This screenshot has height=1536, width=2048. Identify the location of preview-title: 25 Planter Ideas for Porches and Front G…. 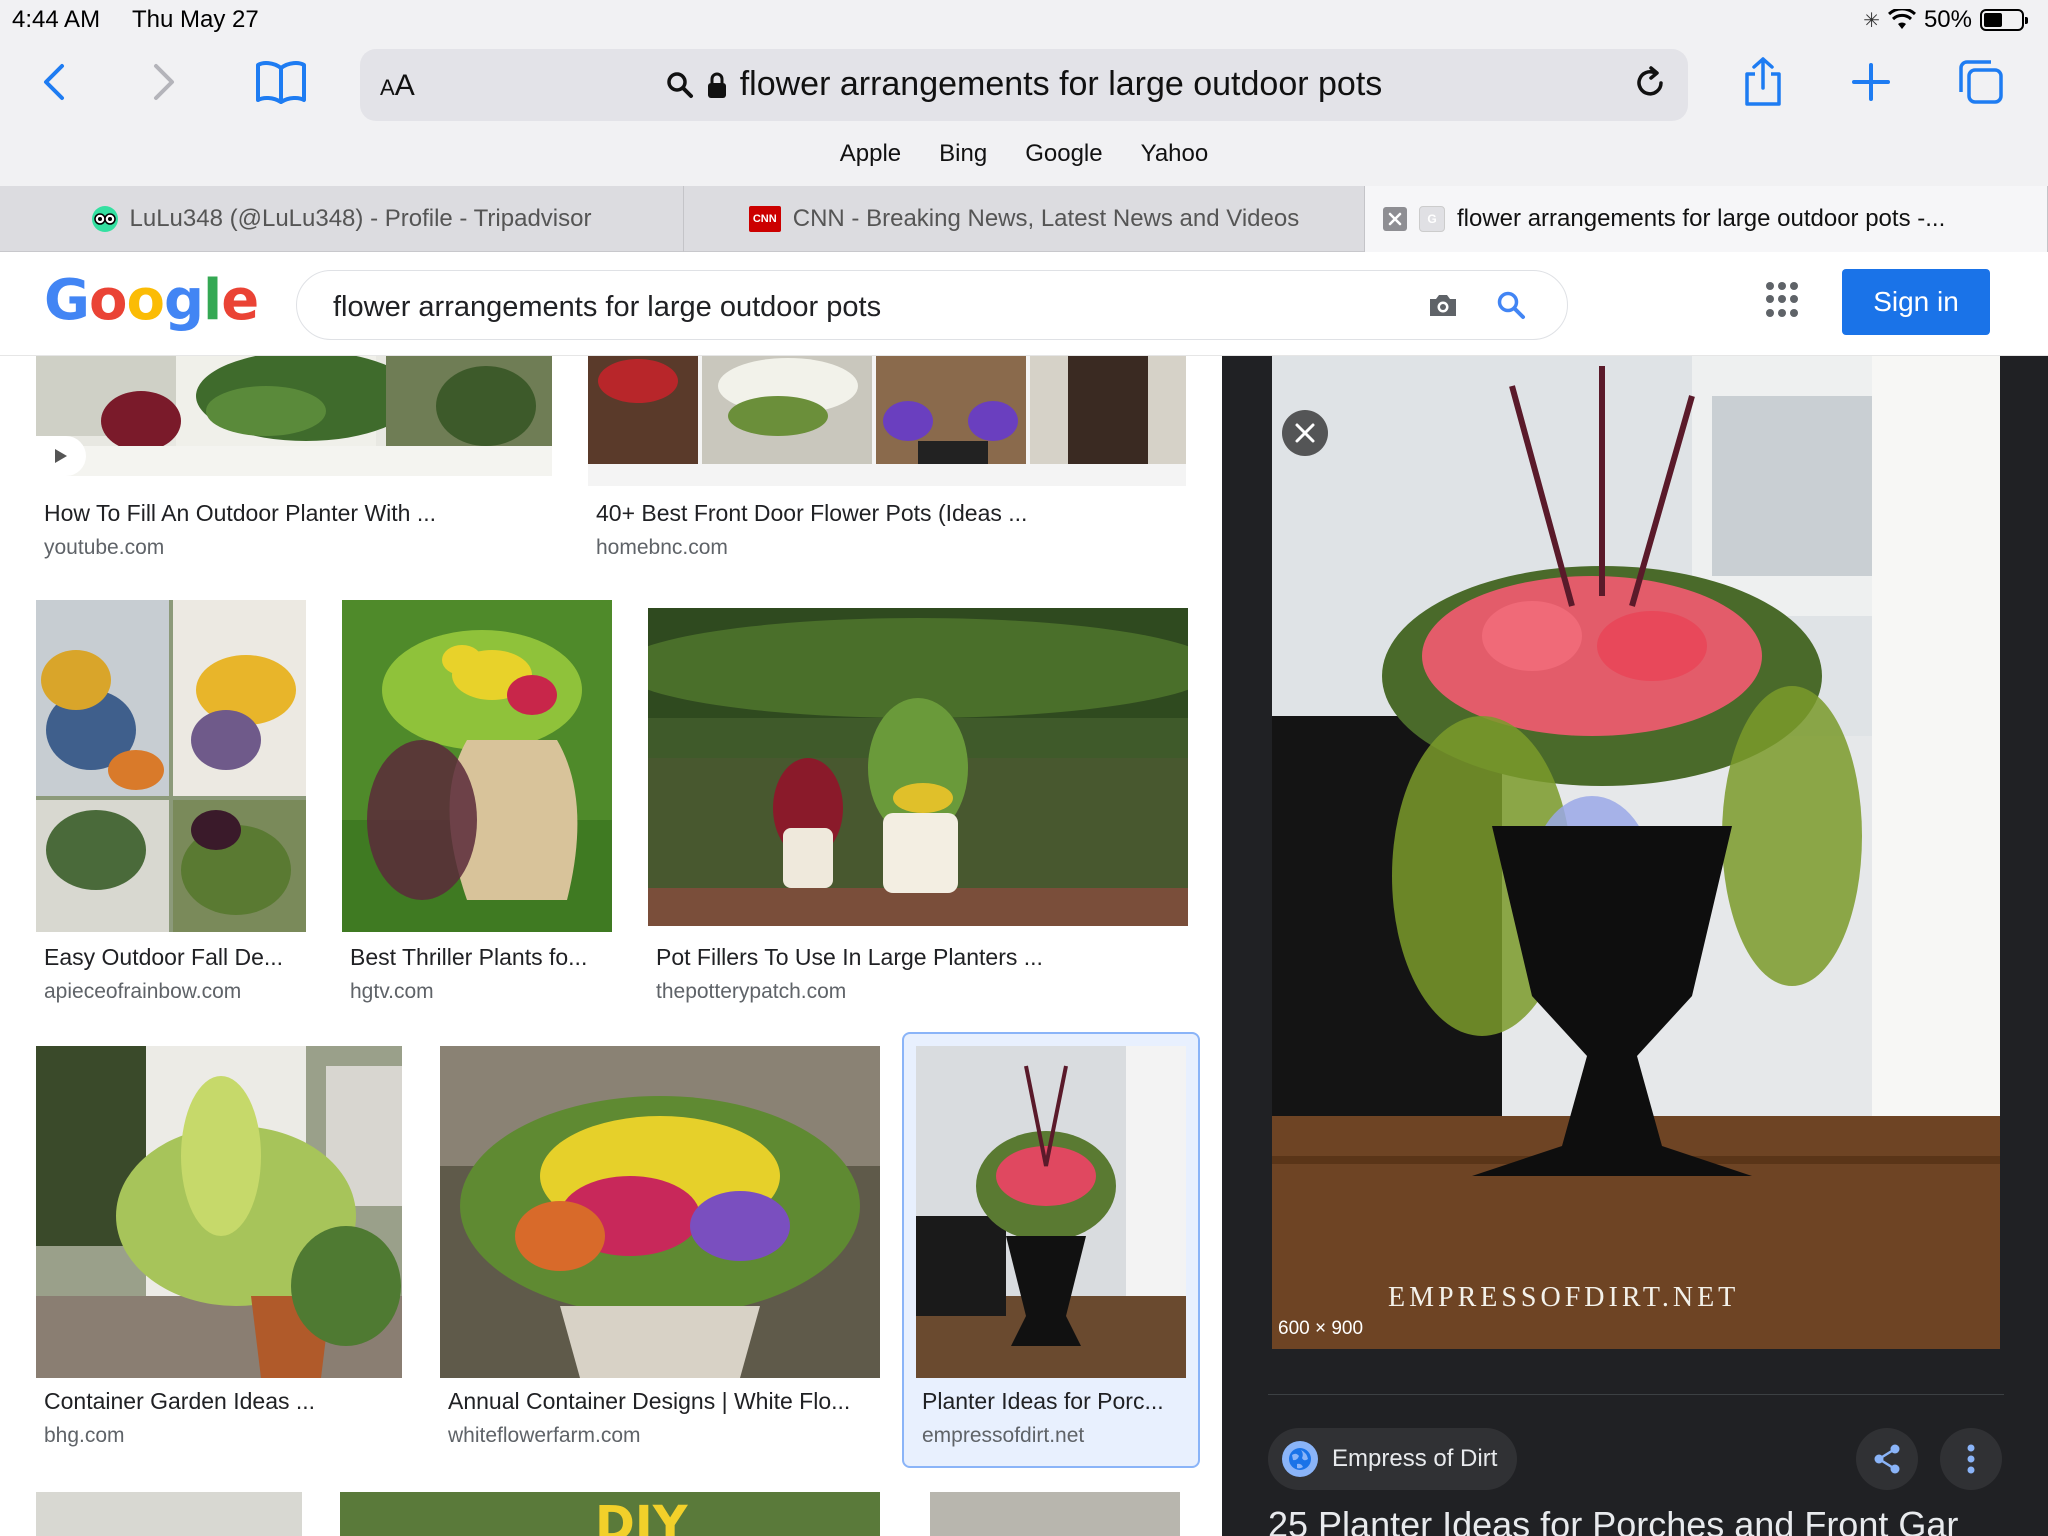
(1613, 1520).